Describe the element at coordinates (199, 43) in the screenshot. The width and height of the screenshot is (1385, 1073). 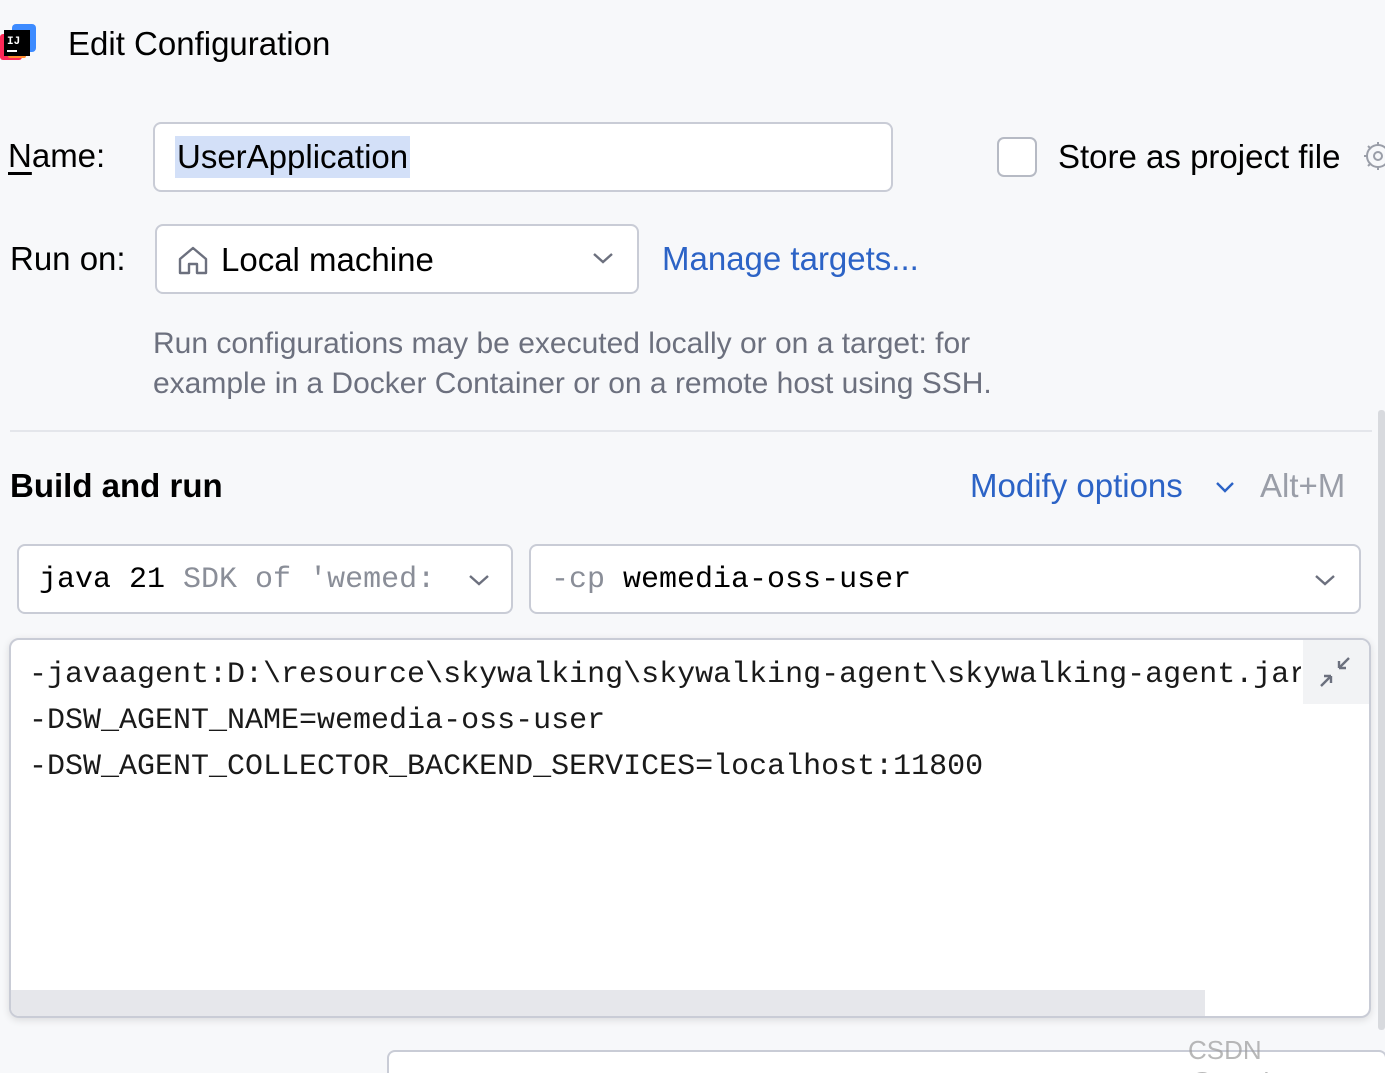
I see `dialog-title: Edit Configuration` at that location.